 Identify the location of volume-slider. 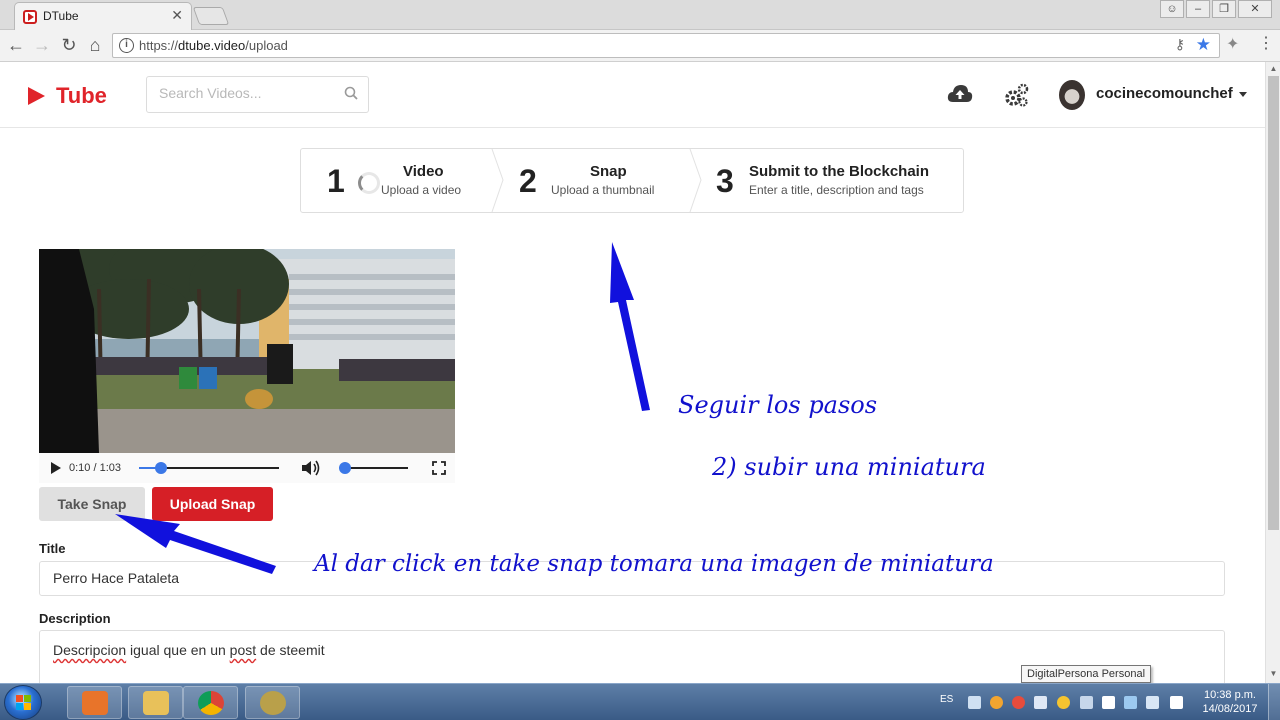
(375, 468).